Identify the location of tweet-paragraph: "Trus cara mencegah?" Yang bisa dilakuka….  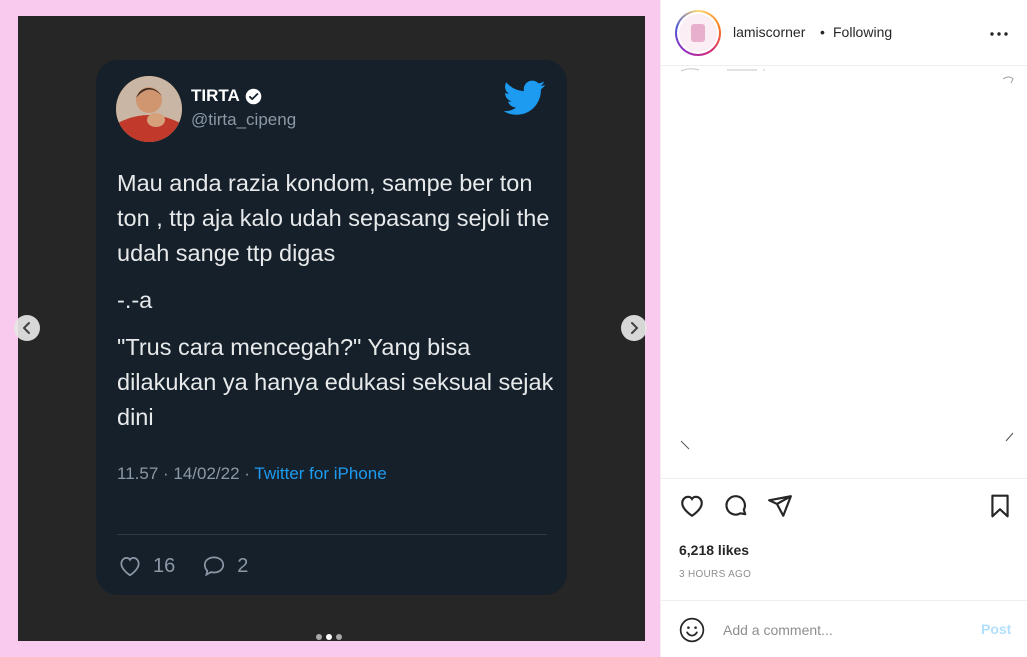
(335, 382).